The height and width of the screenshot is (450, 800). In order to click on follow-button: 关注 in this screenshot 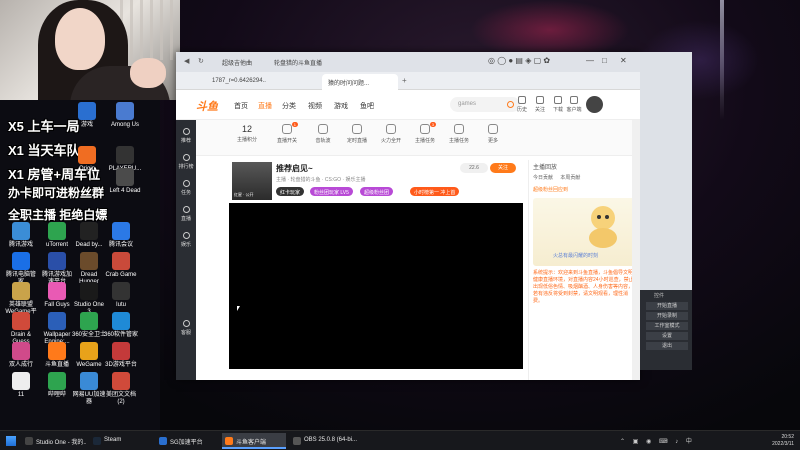, I will do `click(503, 168)`.